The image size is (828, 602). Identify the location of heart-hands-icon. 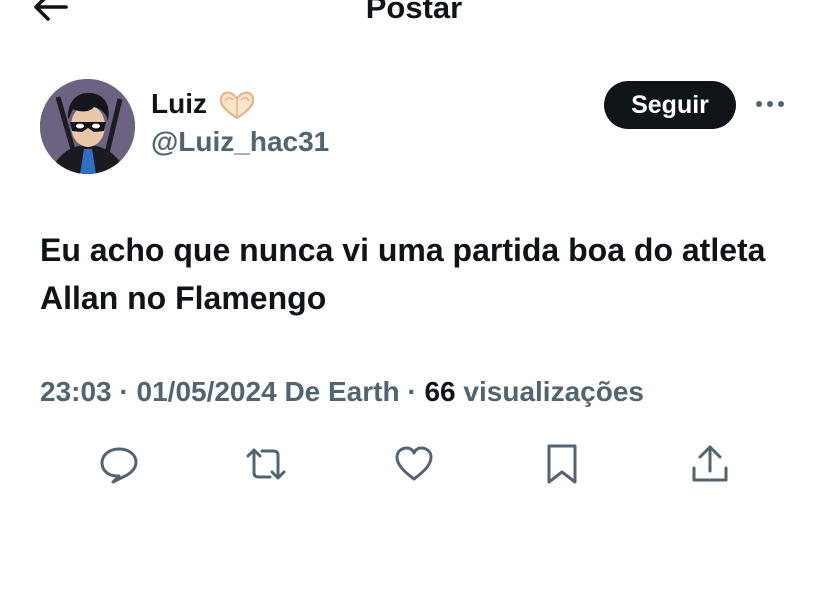
(237, 104).